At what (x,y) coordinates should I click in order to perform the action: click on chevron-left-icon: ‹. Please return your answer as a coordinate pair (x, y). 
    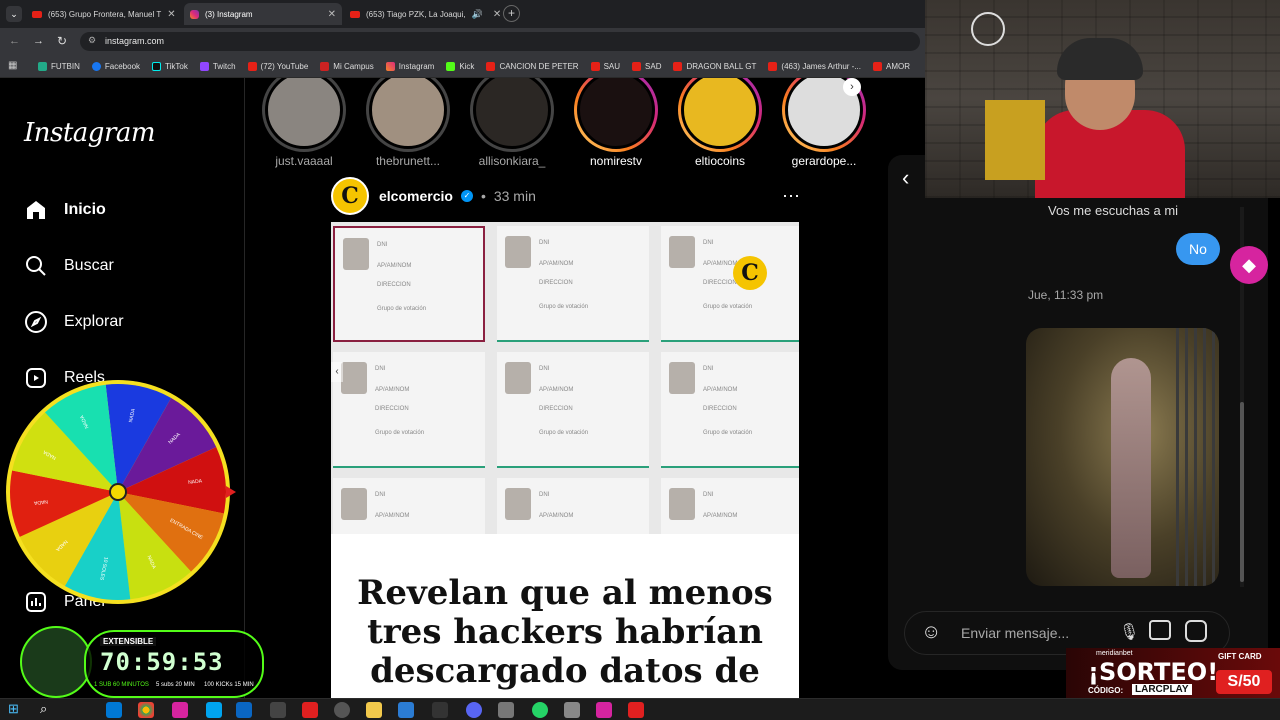
    Looking at the image, I should click on (905, 178).